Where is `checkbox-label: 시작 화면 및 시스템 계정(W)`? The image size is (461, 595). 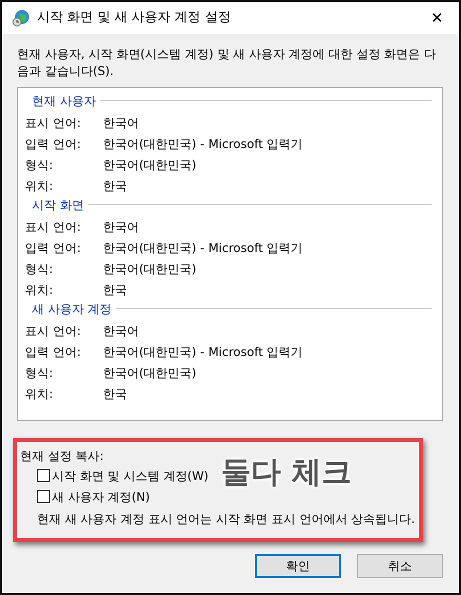 checkbox-label: 시작 화면 및 시스템 계정(W) is located at coordinates (130, 476).